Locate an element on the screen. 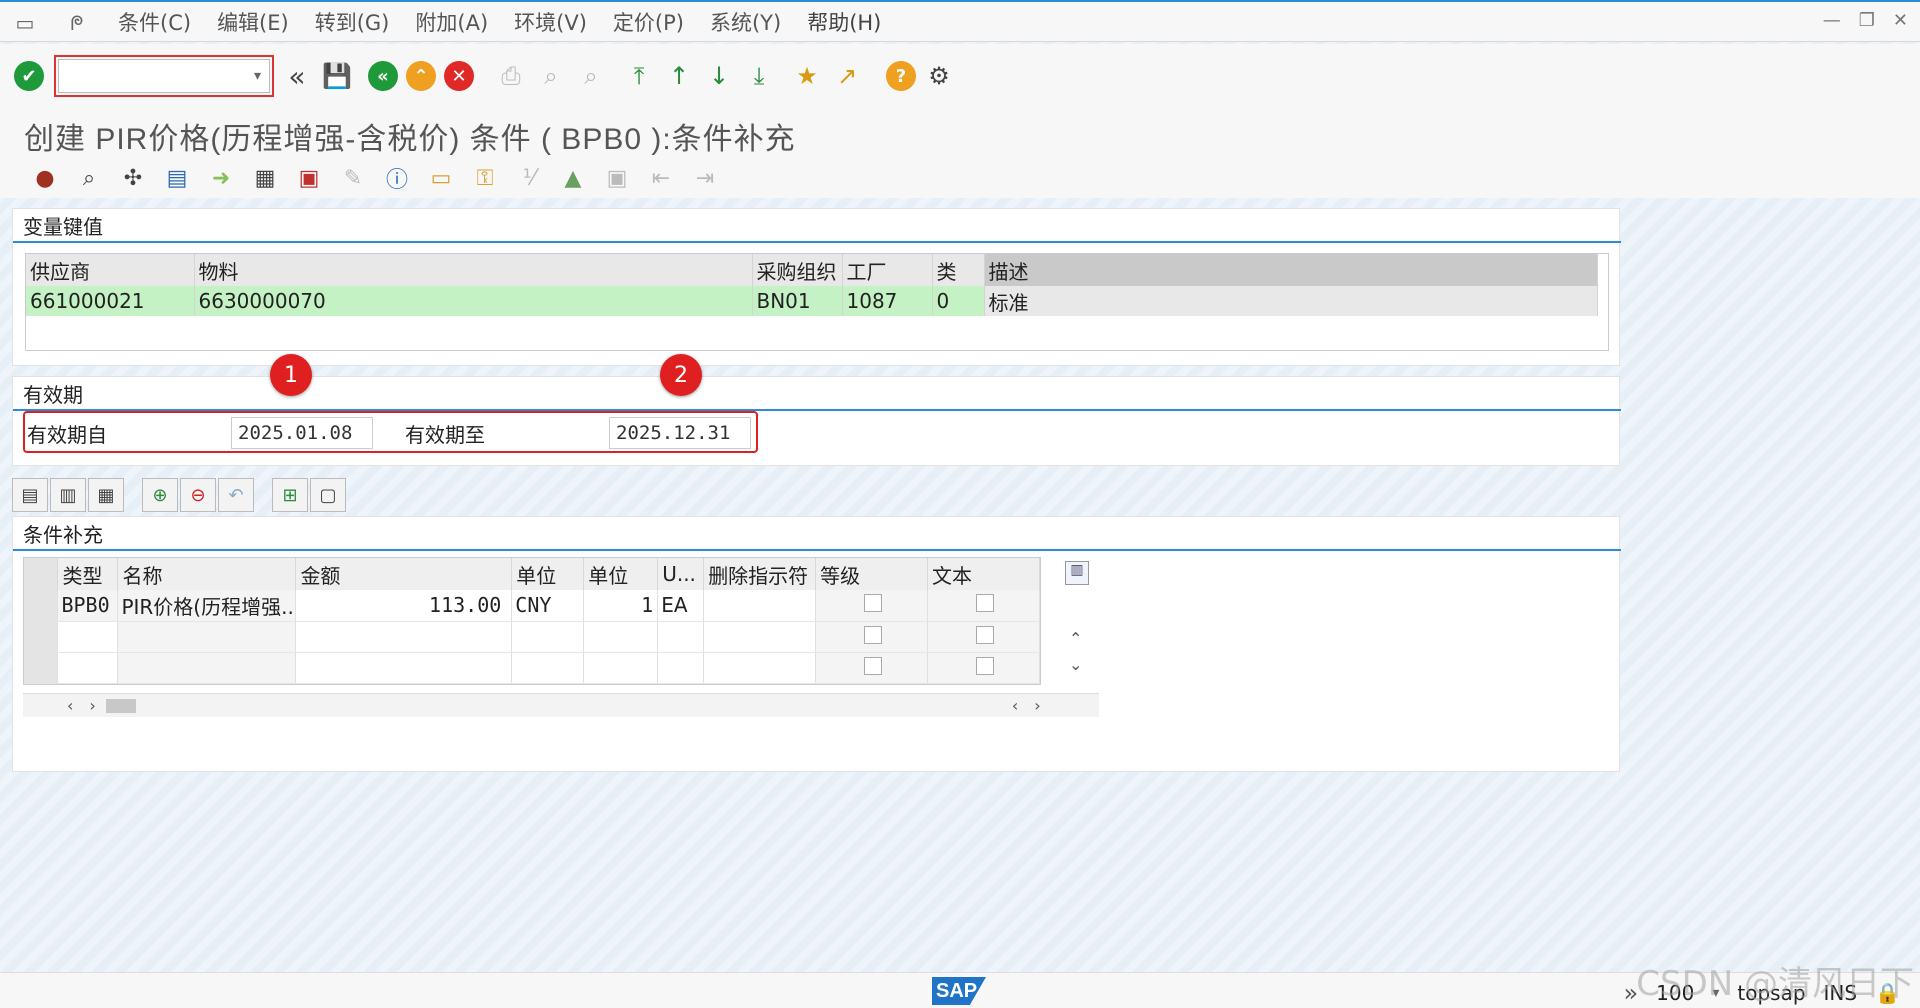 Image resolution: width=1920 pixels, height=1008 pixels. menu-extras: 附加(A) is located at coordinates (451, 22).